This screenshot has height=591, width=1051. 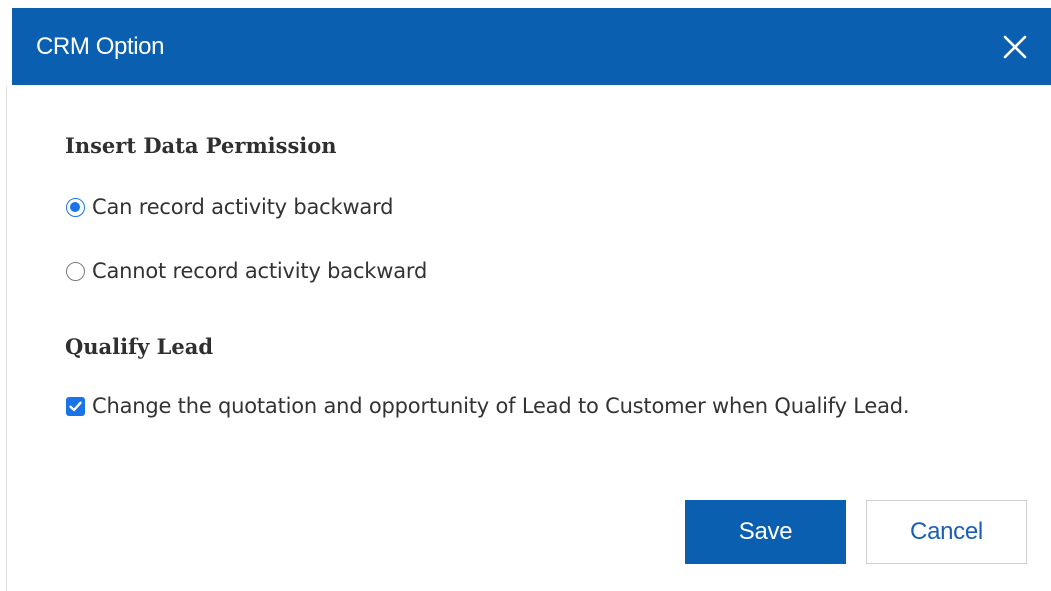 What do you see at coordinates (75, 207) in the screenshot?
I see `radio-button-selected` at bounding box center [75, 207].